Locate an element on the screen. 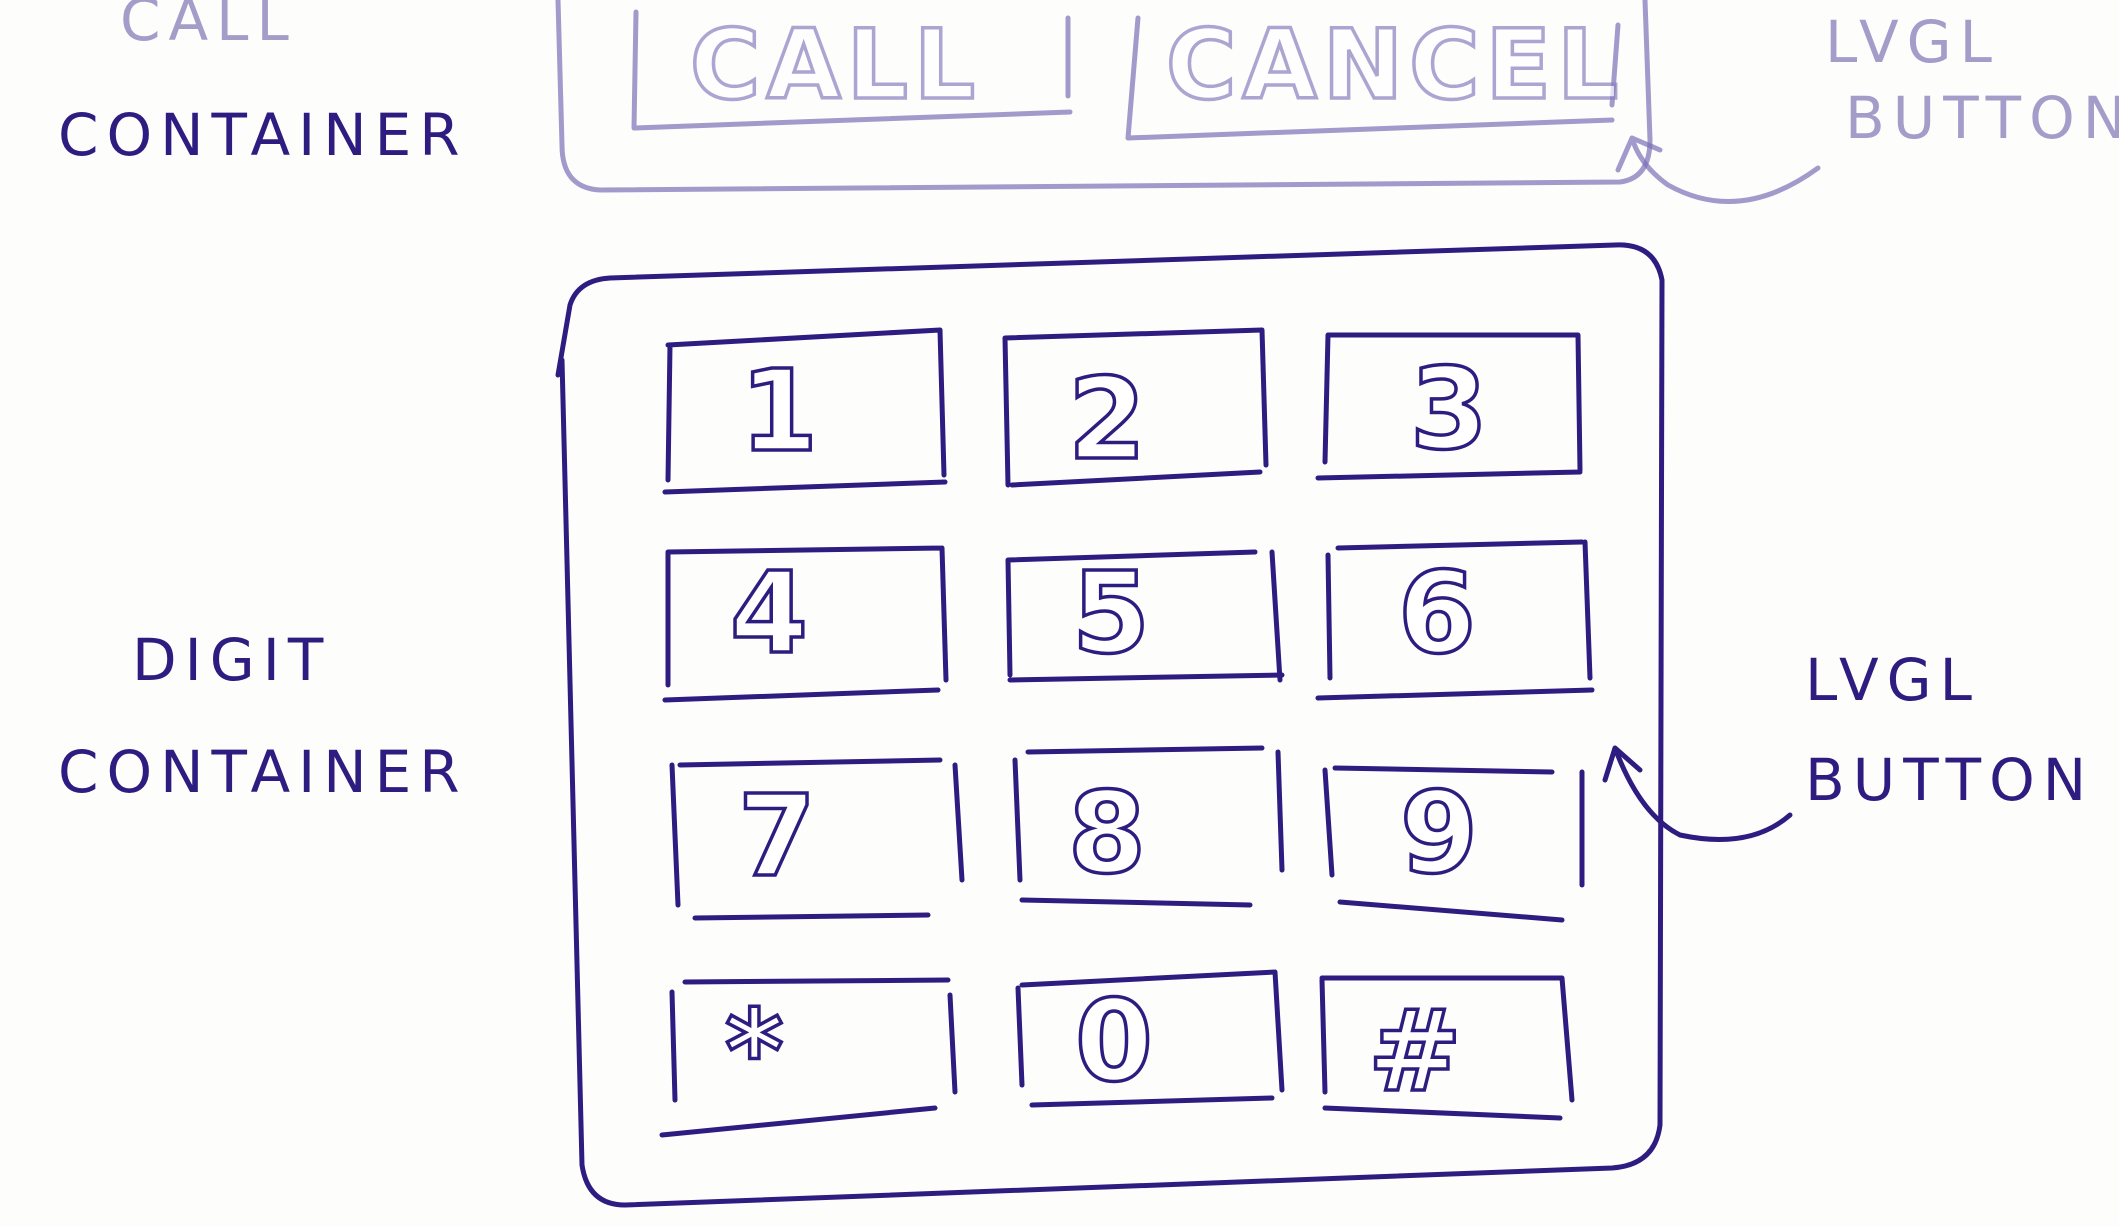 Image resolution: width=2119 pixels, height=1227 pixels. call-button-label: CALL is located at coordinates (834, 65).